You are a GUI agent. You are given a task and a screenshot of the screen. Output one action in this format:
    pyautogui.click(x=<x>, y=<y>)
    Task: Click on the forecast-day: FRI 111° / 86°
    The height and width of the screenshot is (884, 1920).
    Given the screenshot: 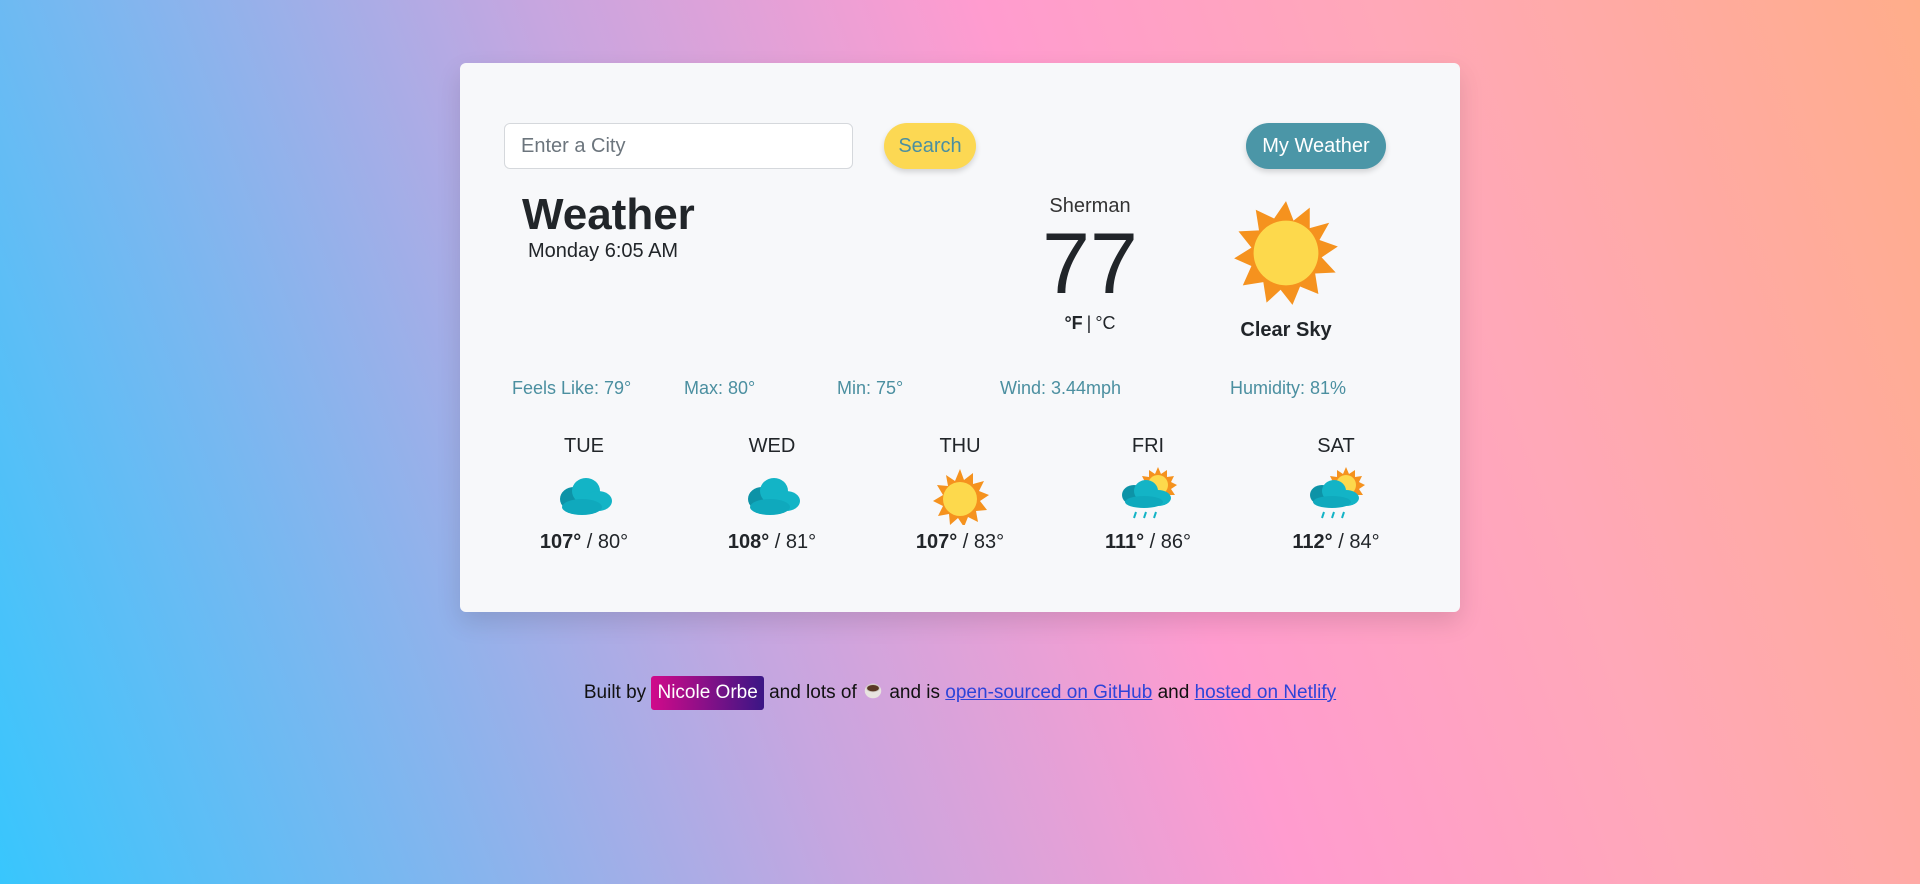 What is the action you would take?
    pyautogui.click(x=1148, y=494)
    